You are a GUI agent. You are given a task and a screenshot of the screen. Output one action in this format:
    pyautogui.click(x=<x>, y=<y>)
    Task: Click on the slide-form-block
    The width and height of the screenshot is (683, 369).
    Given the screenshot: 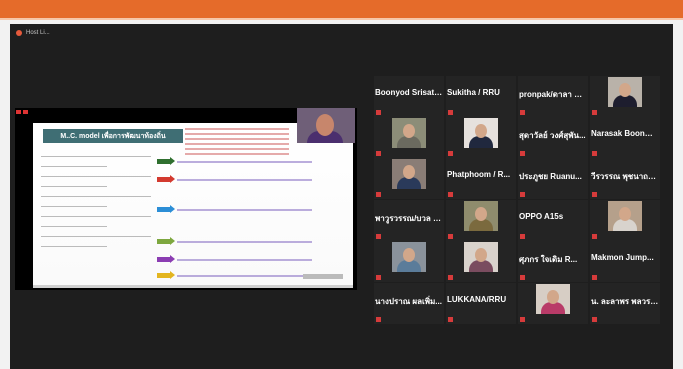 What is the action you would take?
    pyautogui.click(x=96, y=206)
    